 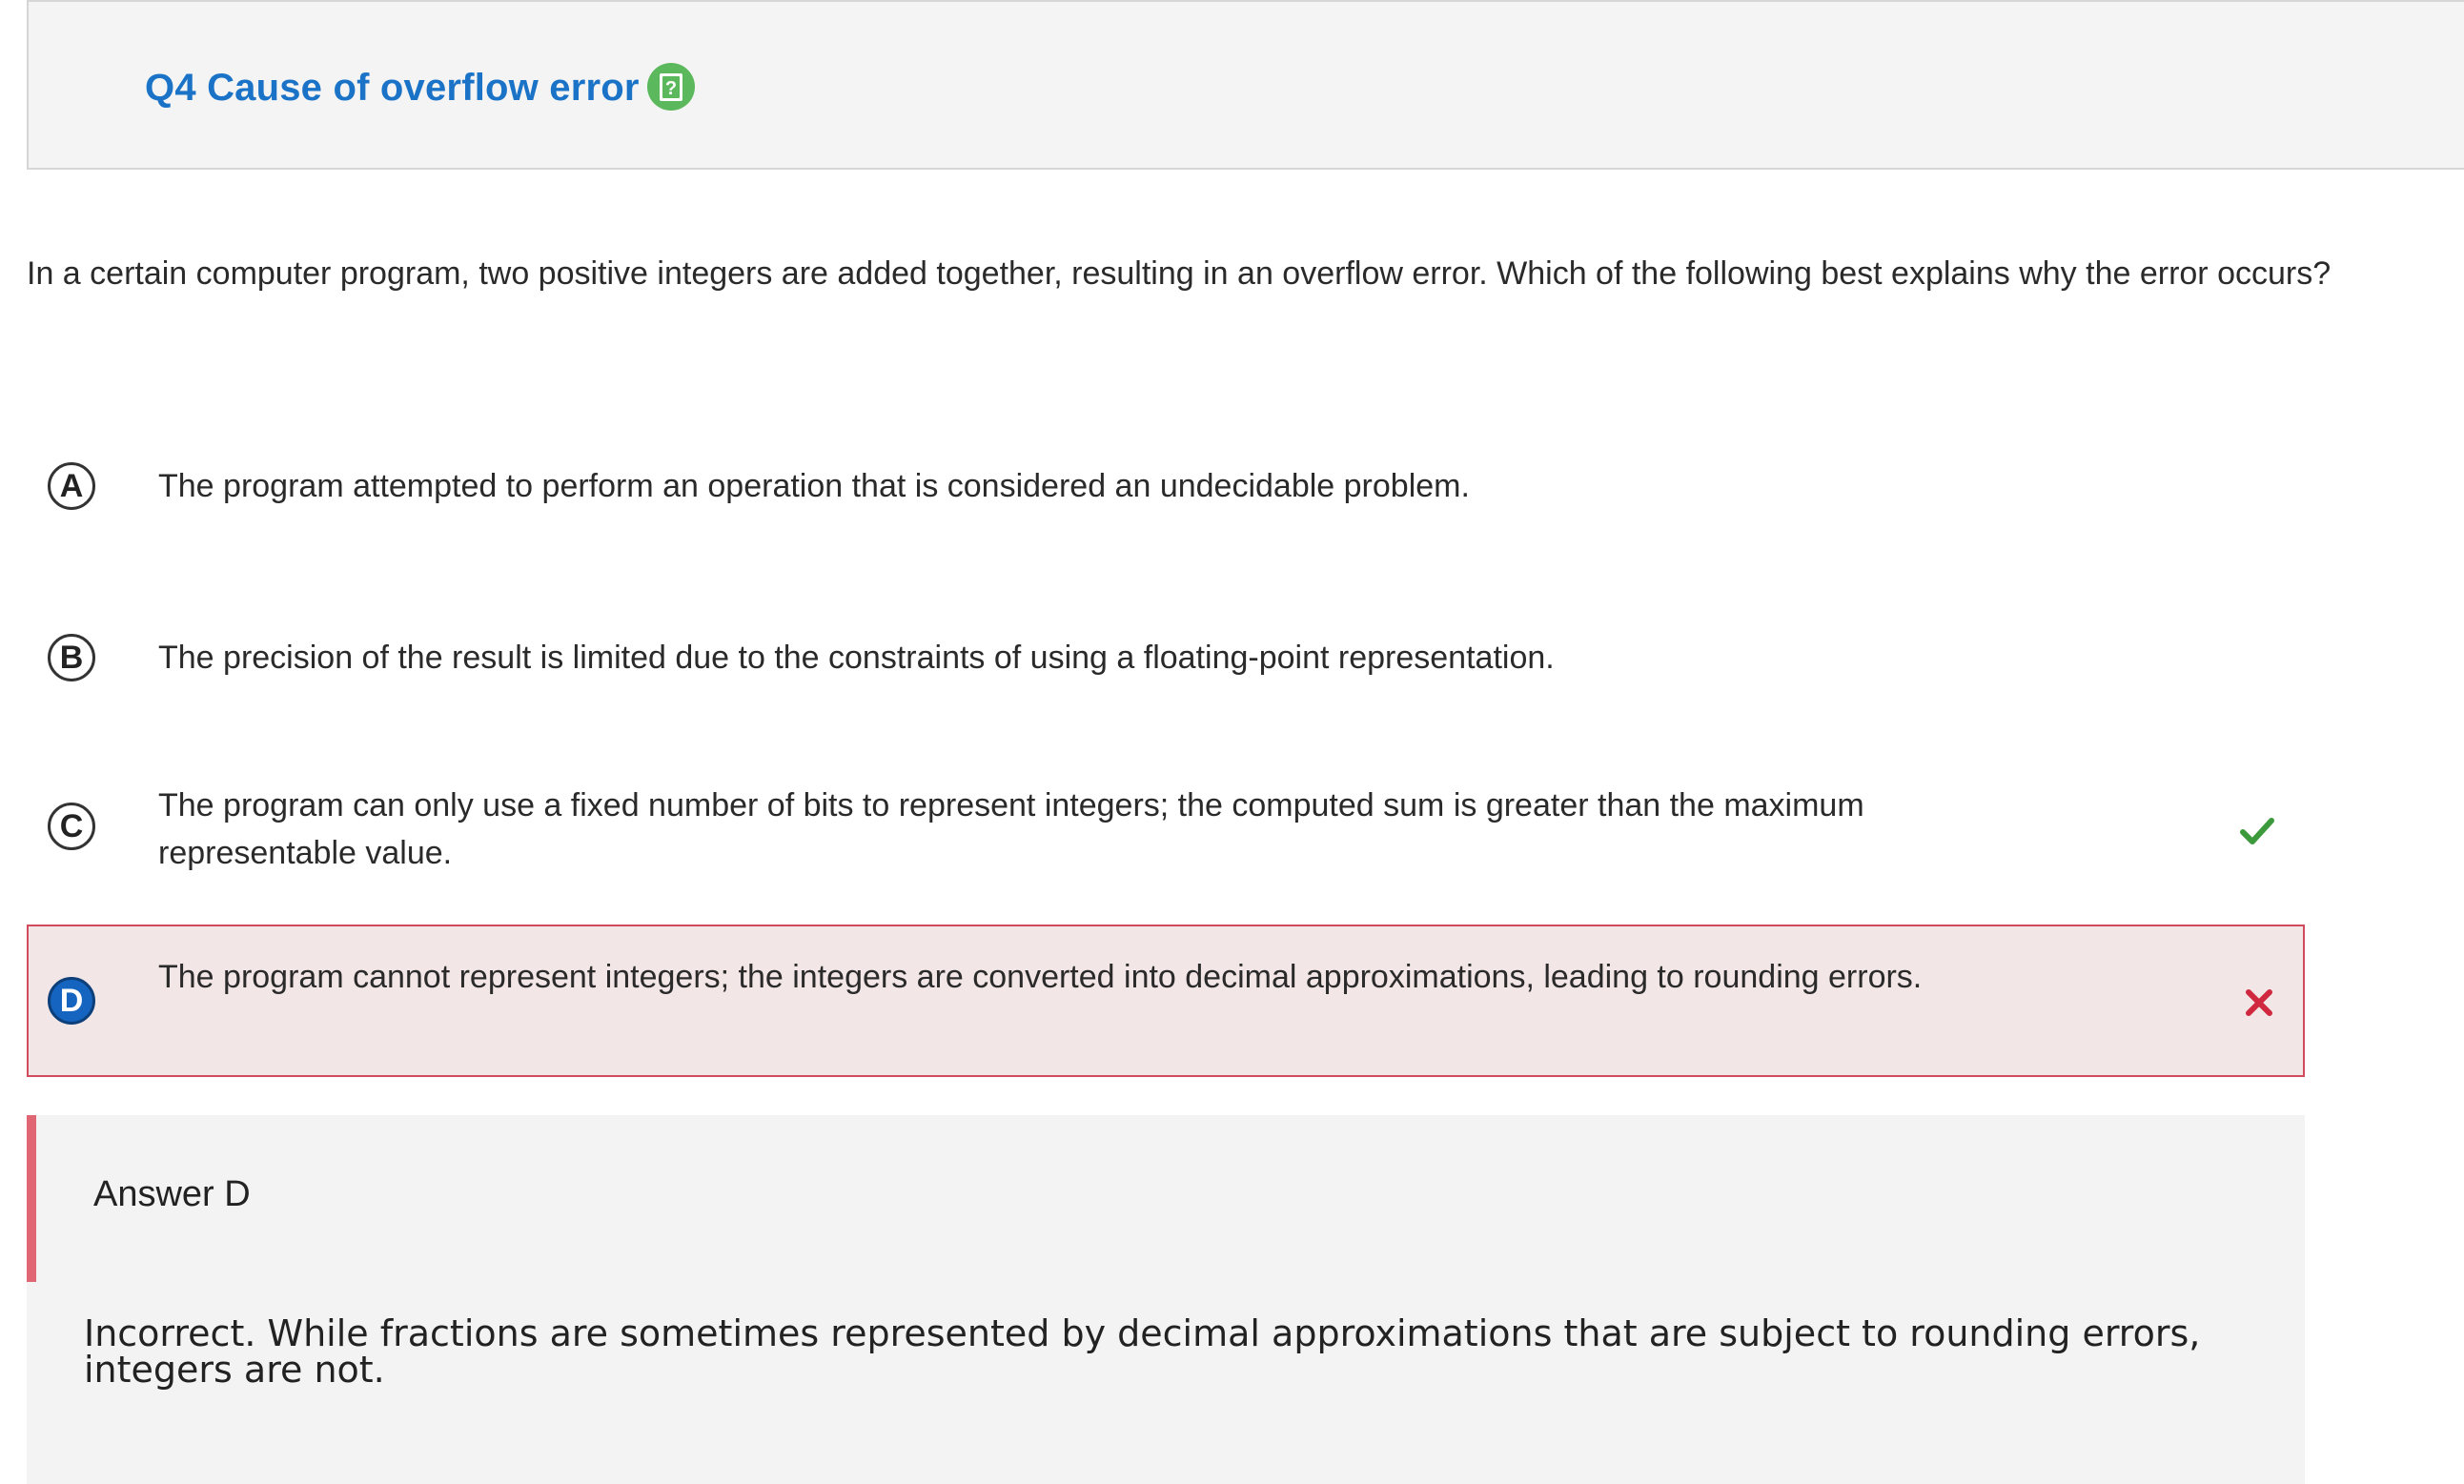 I want to click on question-title: Q4 Cause of overflow error, so click(x=392, y=88).